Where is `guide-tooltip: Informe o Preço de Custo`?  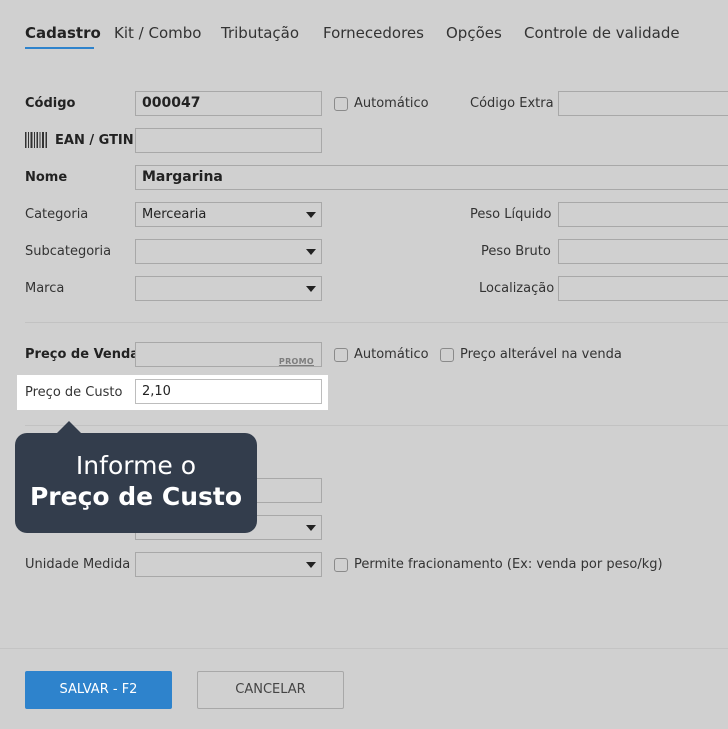
guide-tooltip: Informe o Preço de Custo is located at coordinates (136, 477).